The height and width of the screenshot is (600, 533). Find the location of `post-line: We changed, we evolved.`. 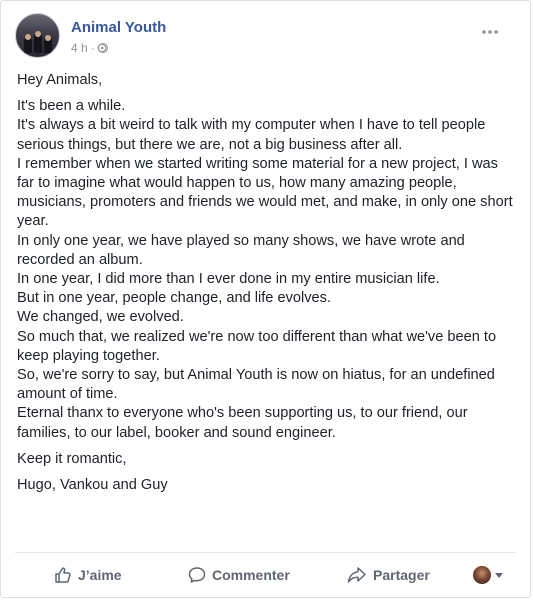

post-line: We changed, we evolved. is located at coordinates (100, 317).